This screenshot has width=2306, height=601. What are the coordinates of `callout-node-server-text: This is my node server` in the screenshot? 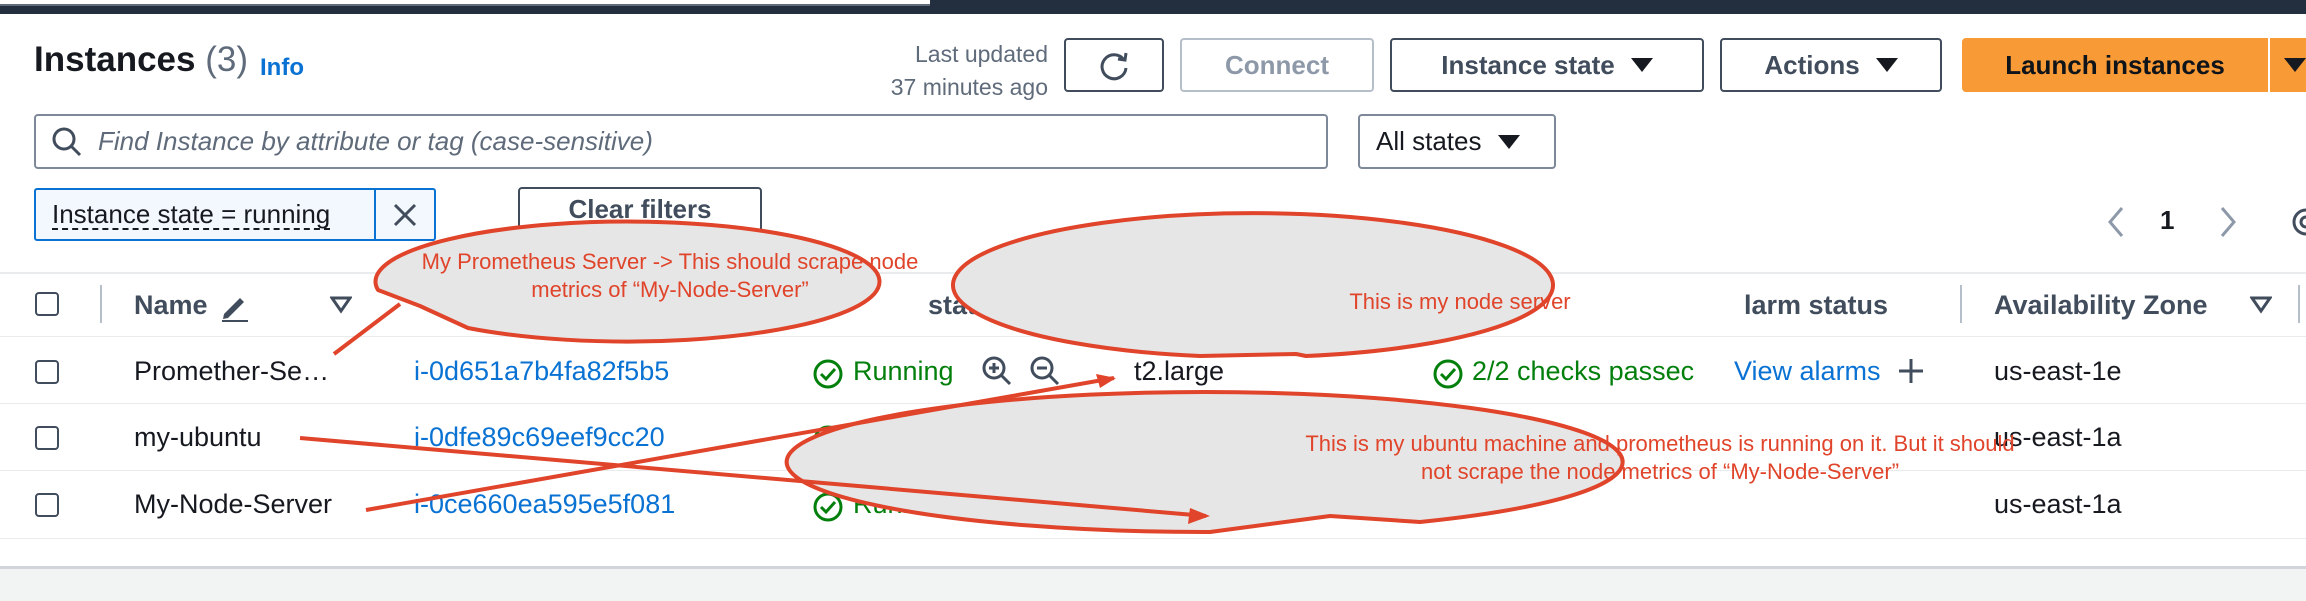 It's located at (1460, 301).